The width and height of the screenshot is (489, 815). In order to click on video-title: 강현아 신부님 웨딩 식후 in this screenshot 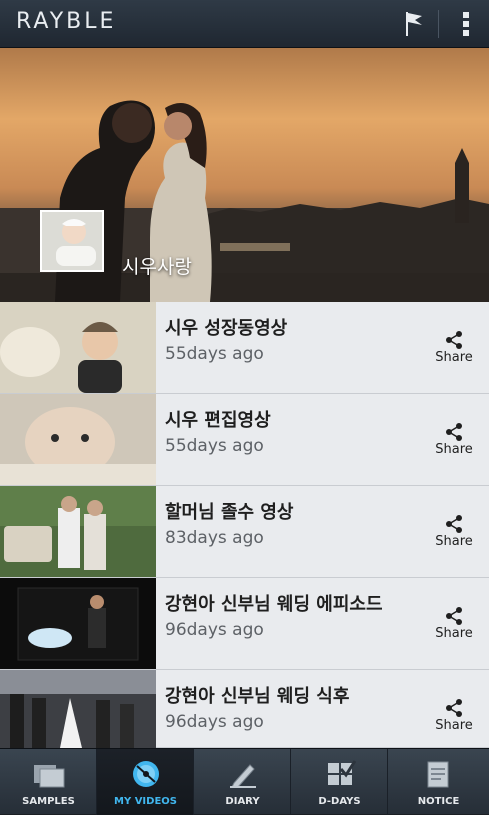, I will do `click(257, 696)`.